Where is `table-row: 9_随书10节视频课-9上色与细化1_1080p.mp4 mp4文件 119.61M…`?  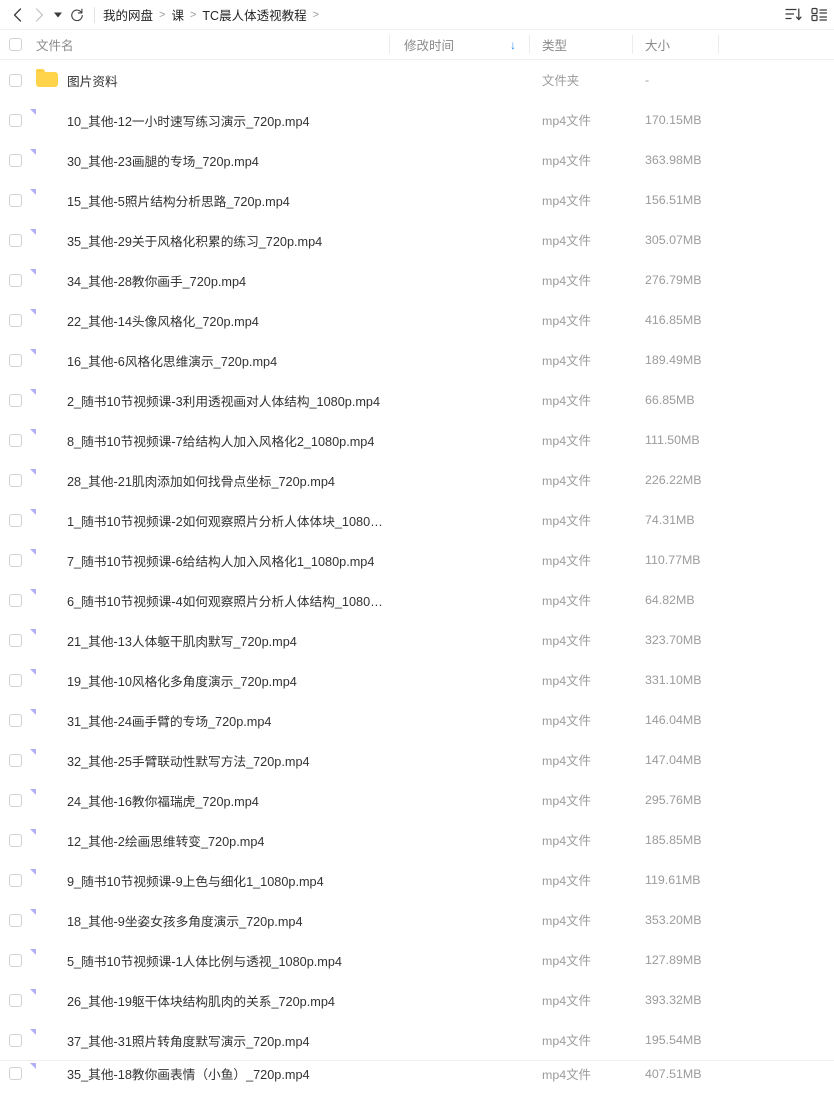
table-row: 9_随书10节视频课-9上色与细化1_1080p.mp4 mp4文件 119.61M… is located at coordinates (417, 880).